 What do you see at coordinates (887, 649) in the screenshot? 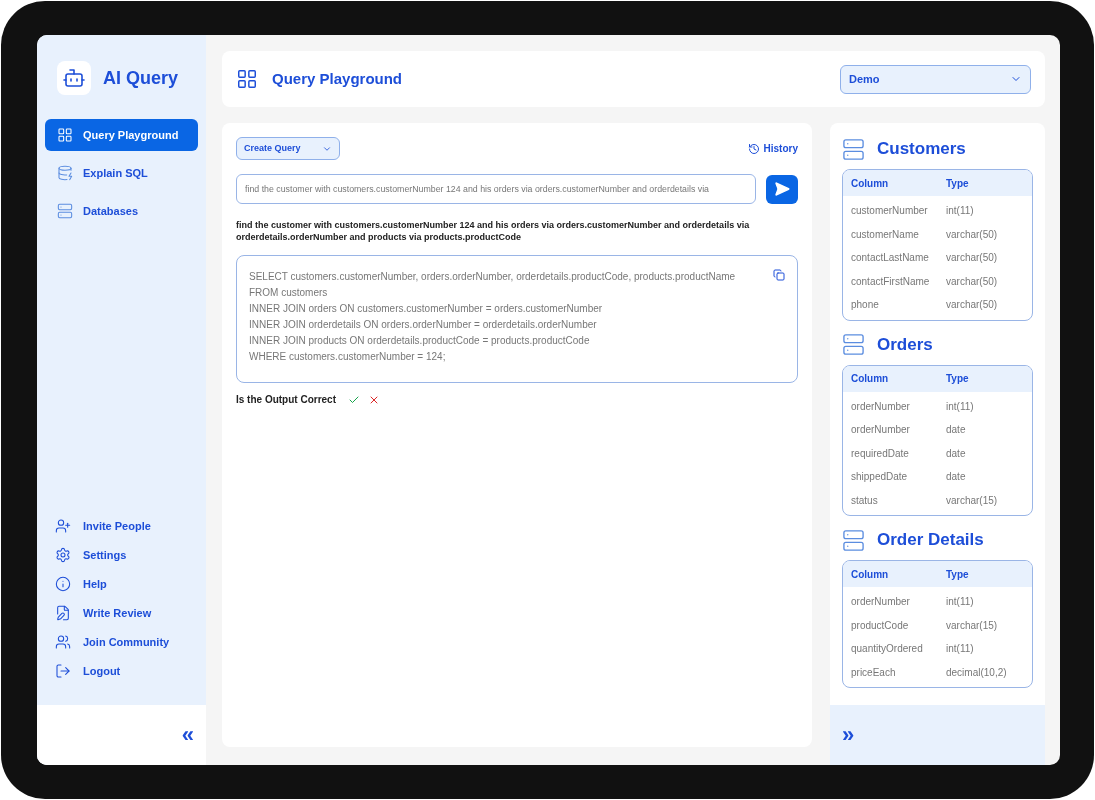
I see `table-cell-text: quantityOrdered` at bounding box center [887, 649].